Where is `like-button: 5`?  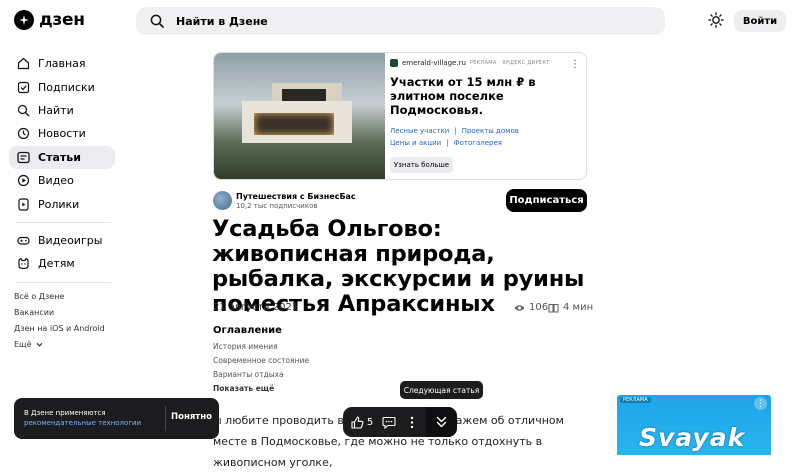
like-button: 5 is located at coordinates (362, 422).